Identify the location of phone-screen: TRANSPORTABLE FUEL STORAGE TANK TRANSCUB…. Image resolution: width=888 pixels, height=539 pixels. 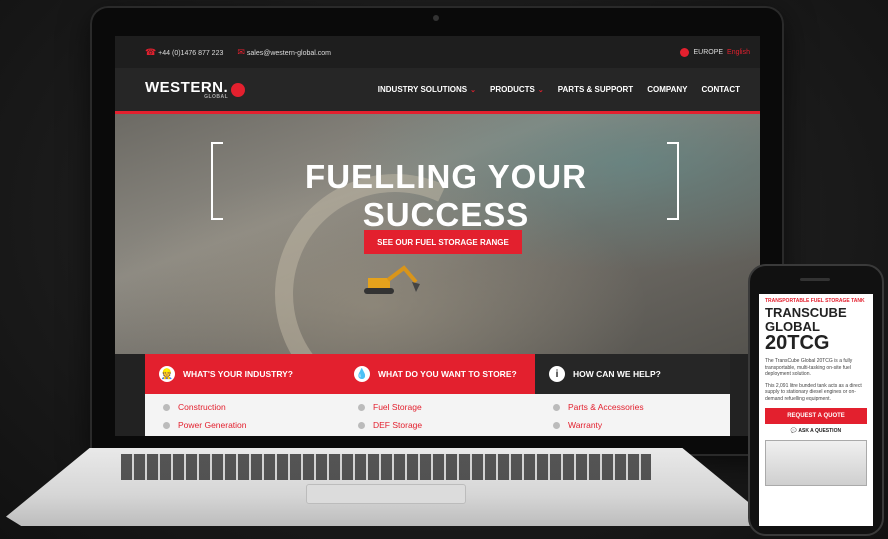
(816, 410).